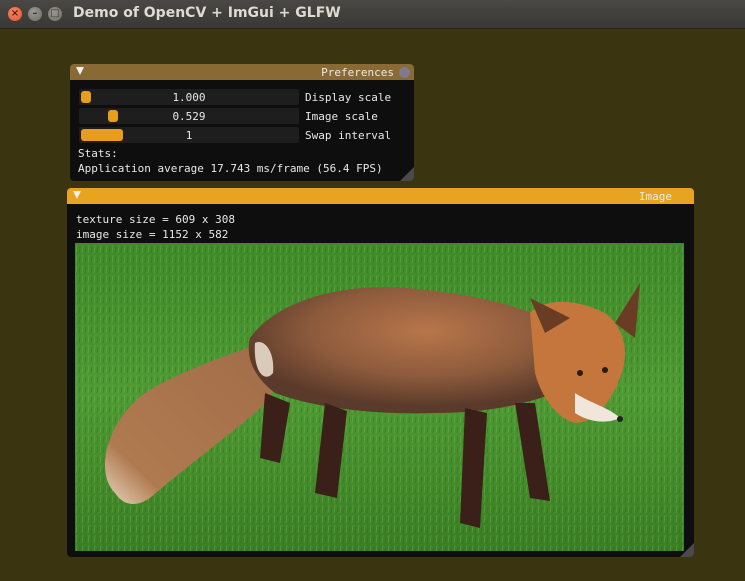 The image size is (745, 581). What do you see at coordinates (155, 219) in the screenshot?
I see `texture-size-text: texture size = 609 x 308` at bounding box center [155, 219].